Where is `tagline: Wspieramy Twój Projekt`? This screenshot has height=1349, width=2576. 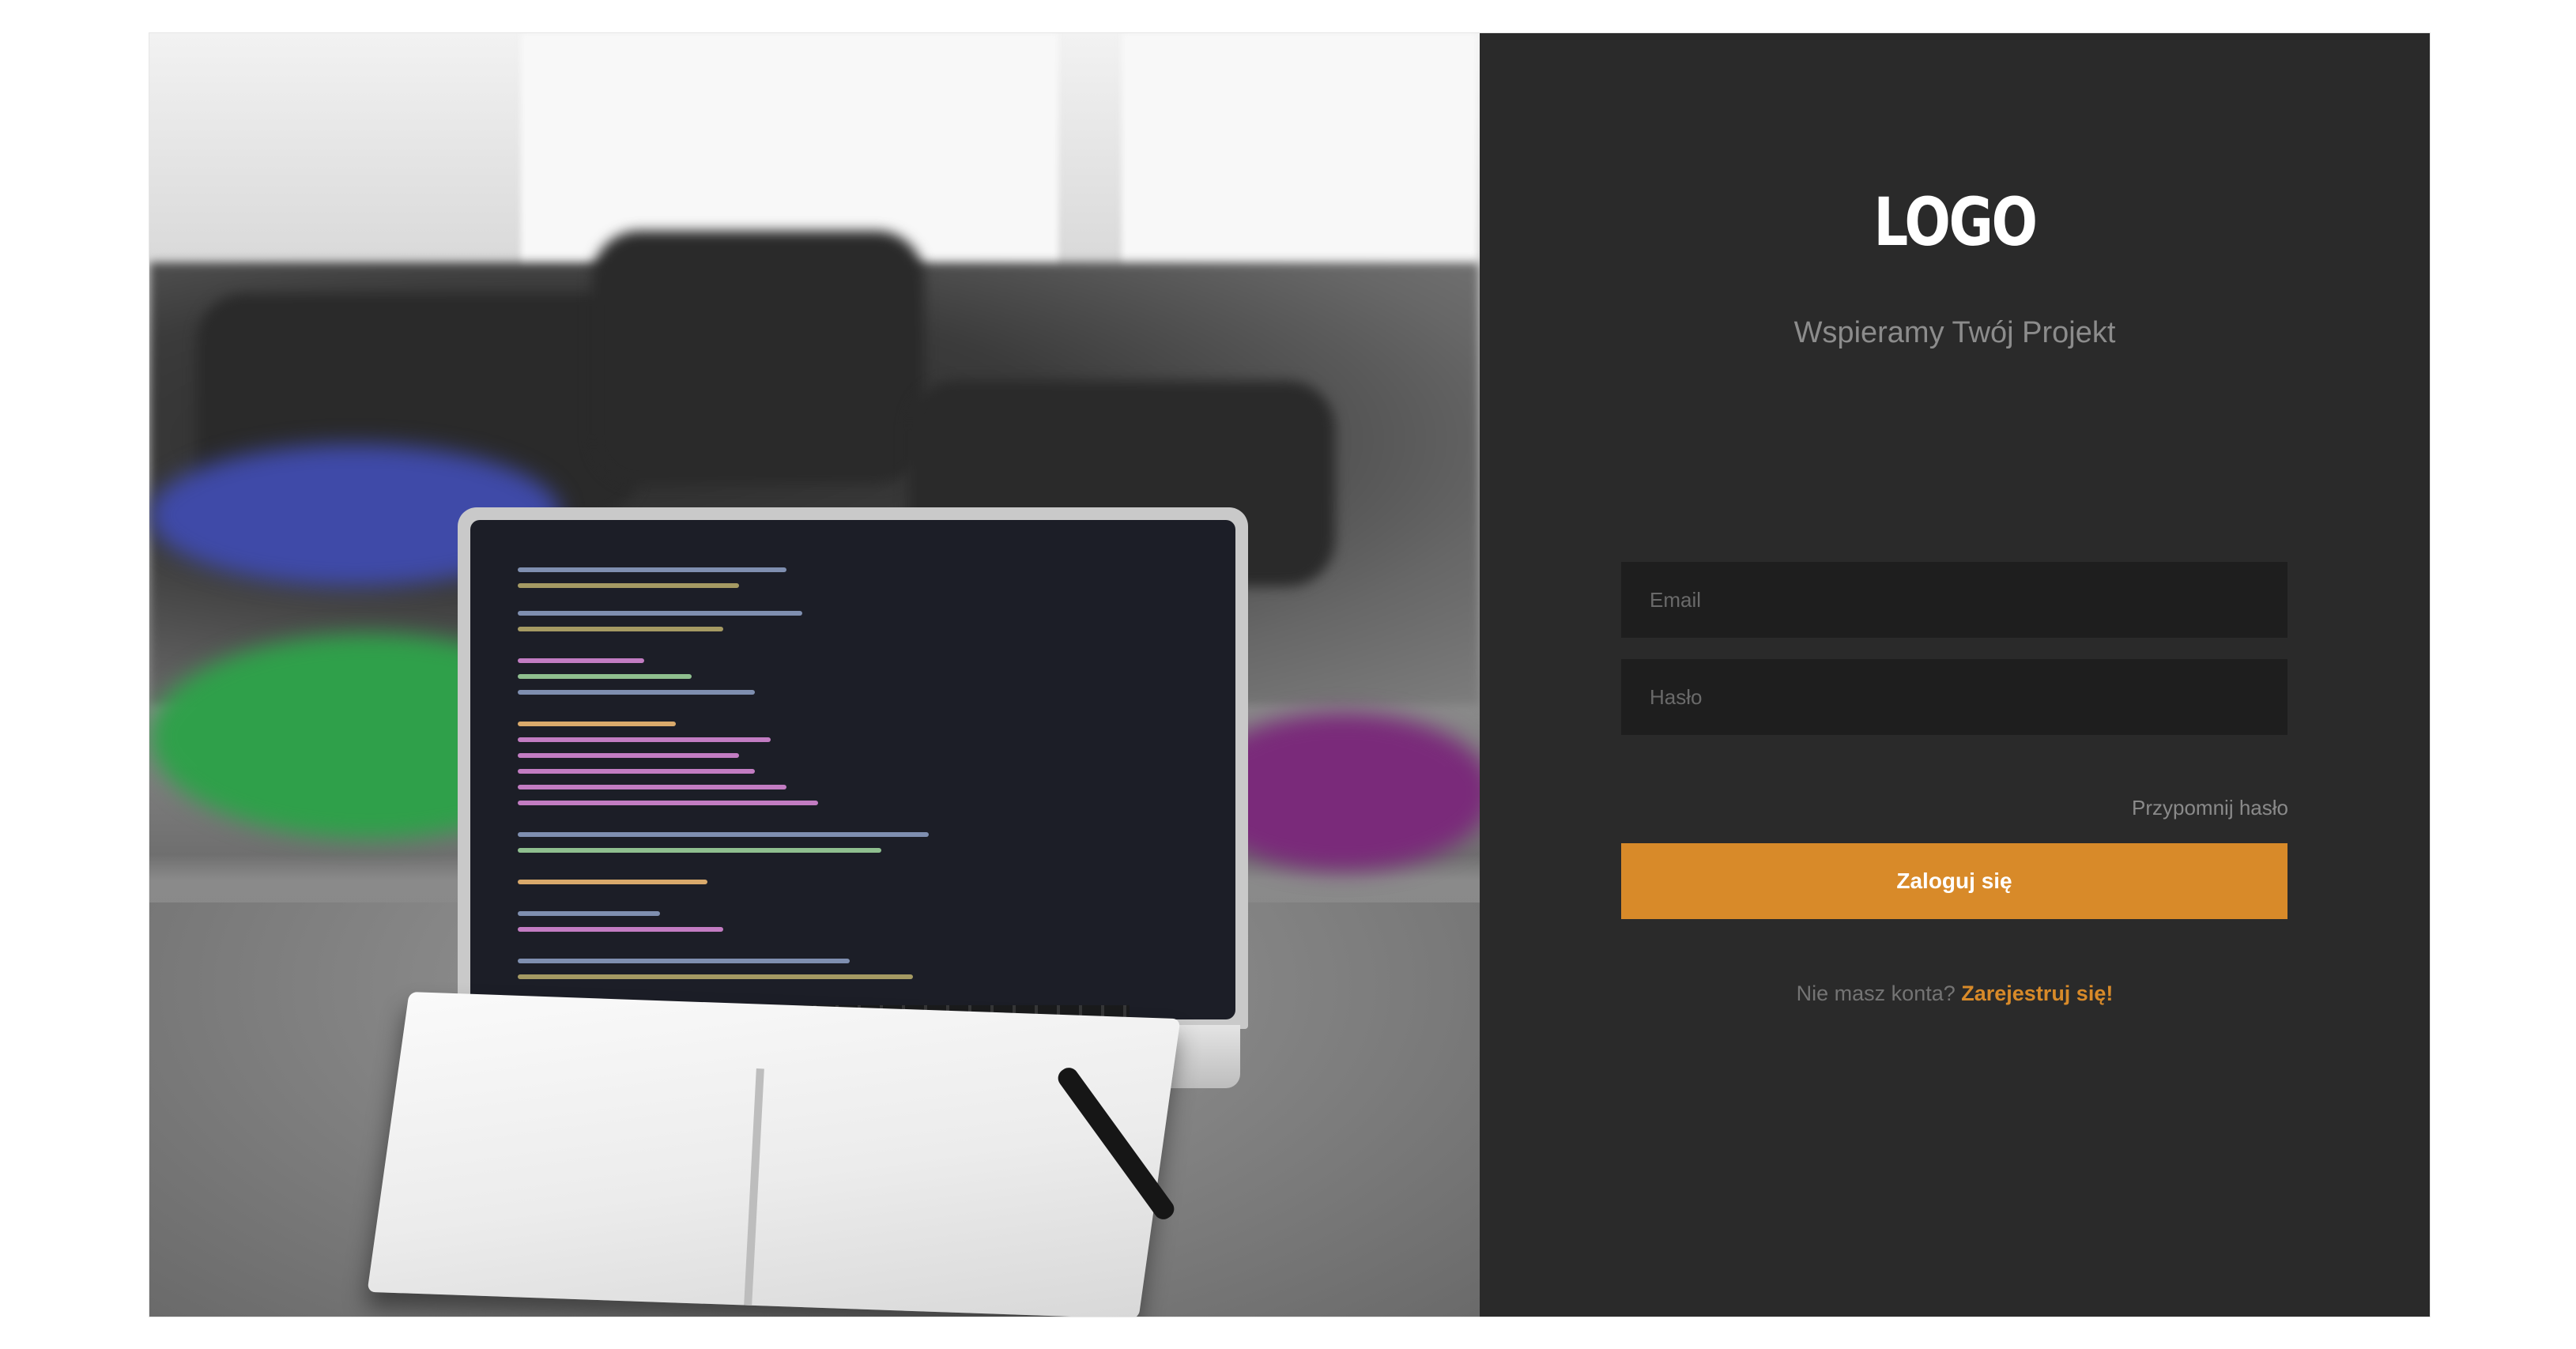
tagline: Wspieramy Twój Projekt is located at coordinates (1955, 332).